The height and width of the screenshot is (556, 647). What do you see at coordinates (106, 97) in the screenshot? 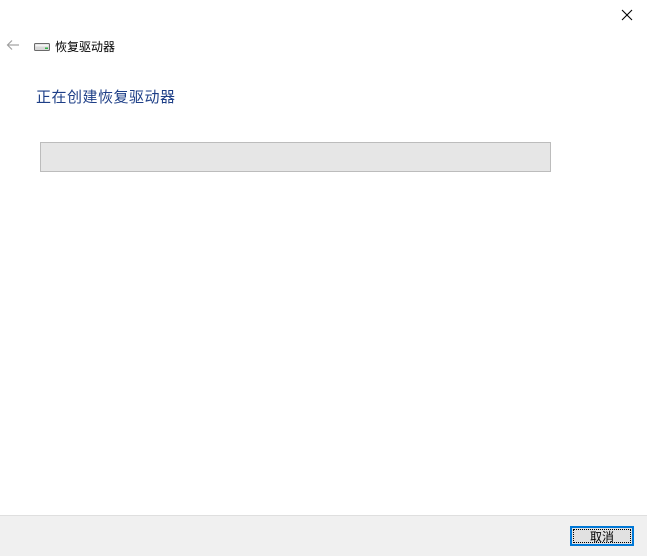
I see `page-heading: 正在创建恢复驱动器` at bounding box center [106, 97].